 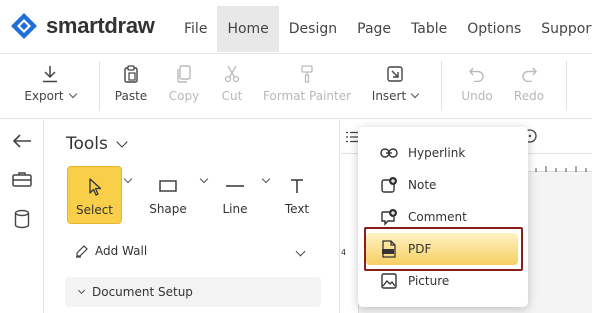 What do you see at coordinates (235, 186) in the screenshot?
I see `line-icon` at bounding box center [235, 186].